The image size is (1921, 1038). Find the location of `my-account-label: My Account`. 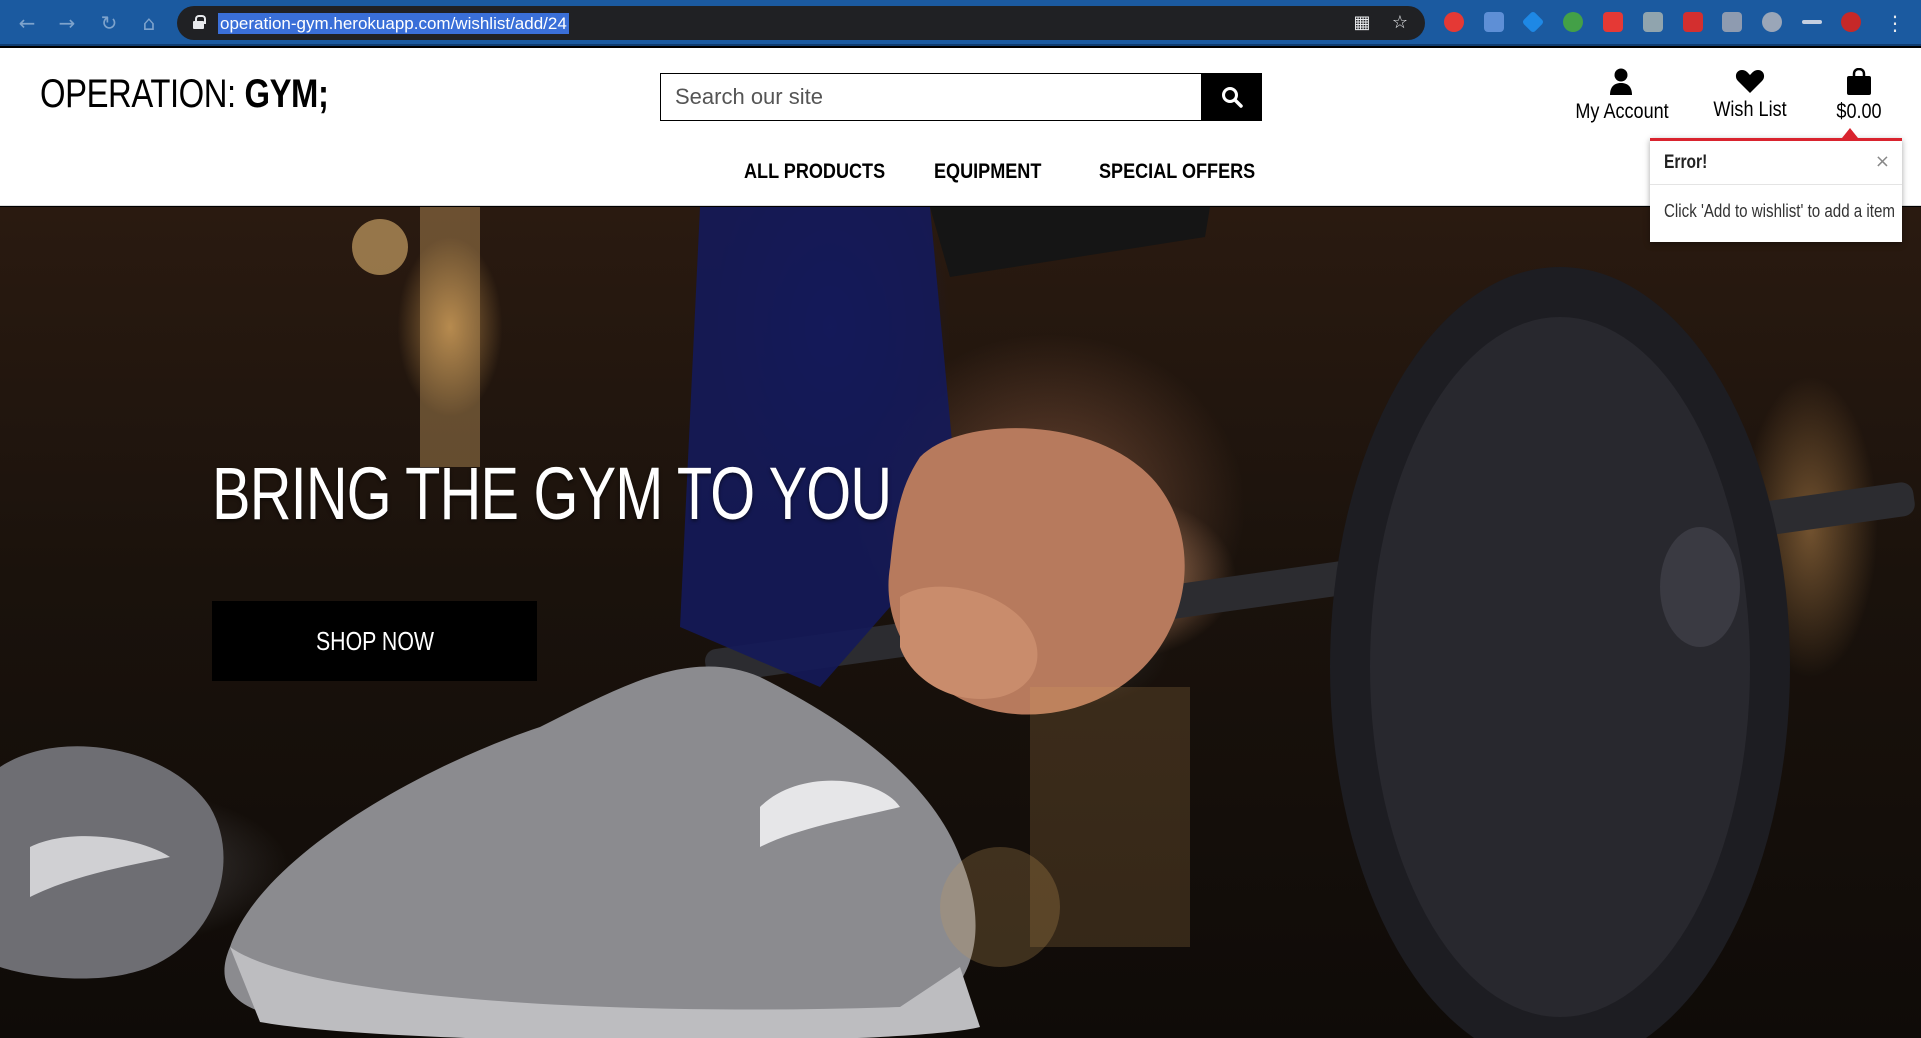

my-account-label: My Account is located at coordinates (1622, 111).